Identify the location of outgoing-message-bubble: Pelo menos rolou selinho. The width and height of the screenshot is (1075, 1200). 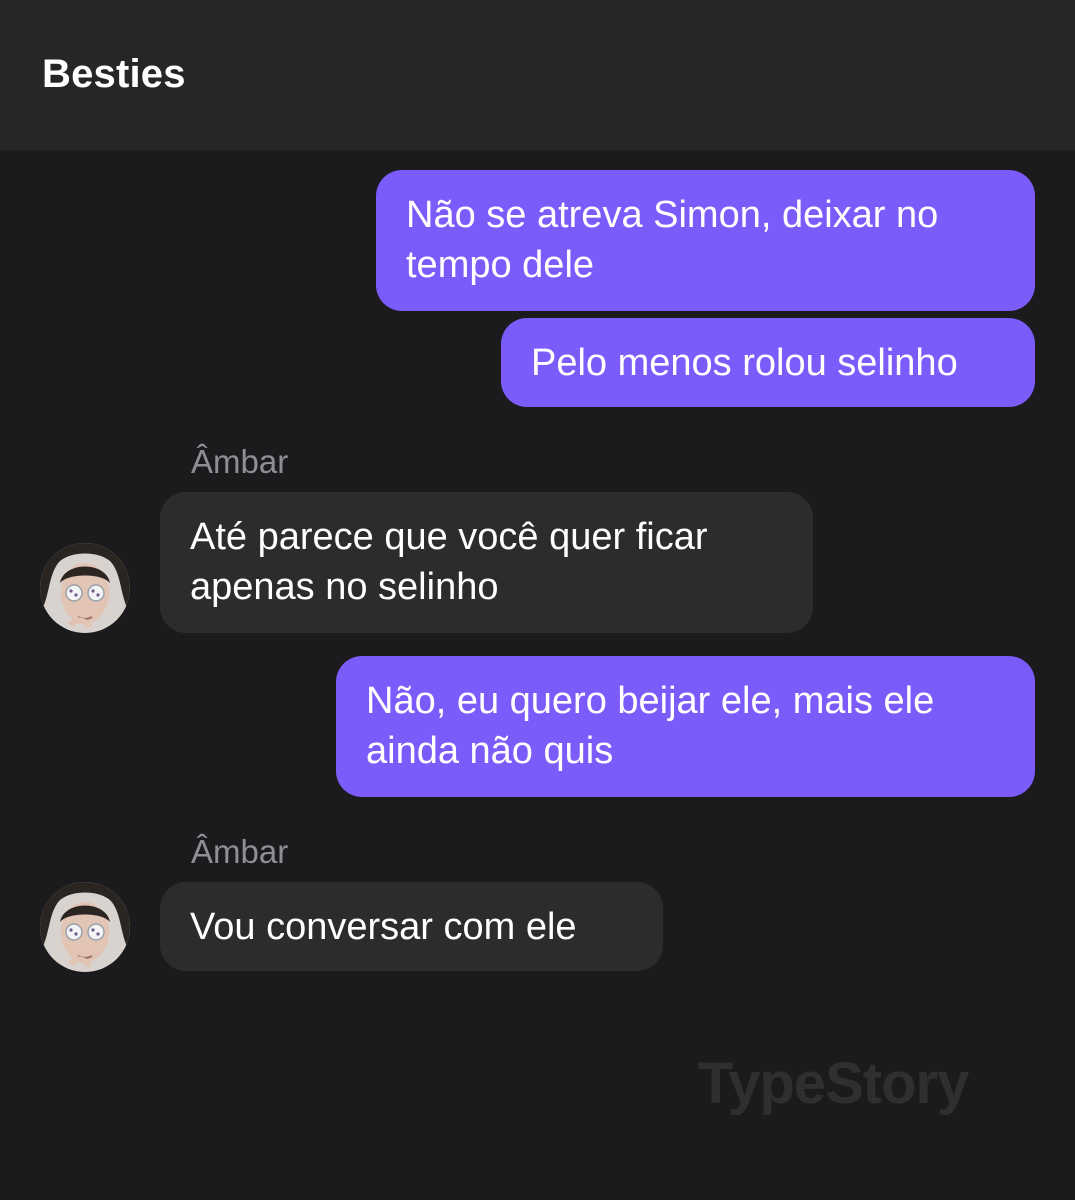
(768, 362).